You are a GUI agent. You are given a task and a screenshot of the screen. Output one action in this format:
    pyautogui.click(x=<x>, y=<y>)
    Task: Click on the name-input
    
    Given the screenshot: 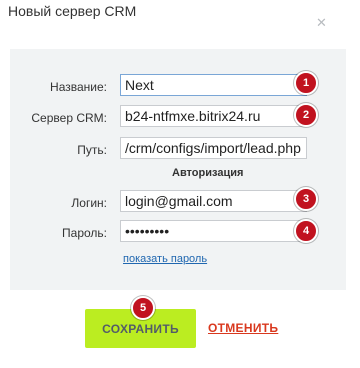 What is the action you would take?
    pyautogui.click(x=213, y=85)
    